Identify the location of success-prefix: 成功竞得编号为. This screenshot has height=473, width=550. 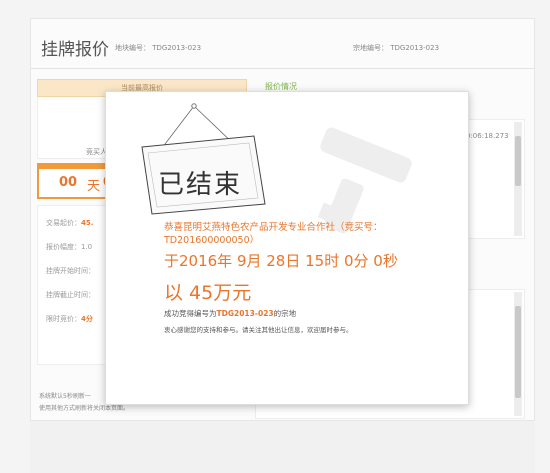
(190, 313).